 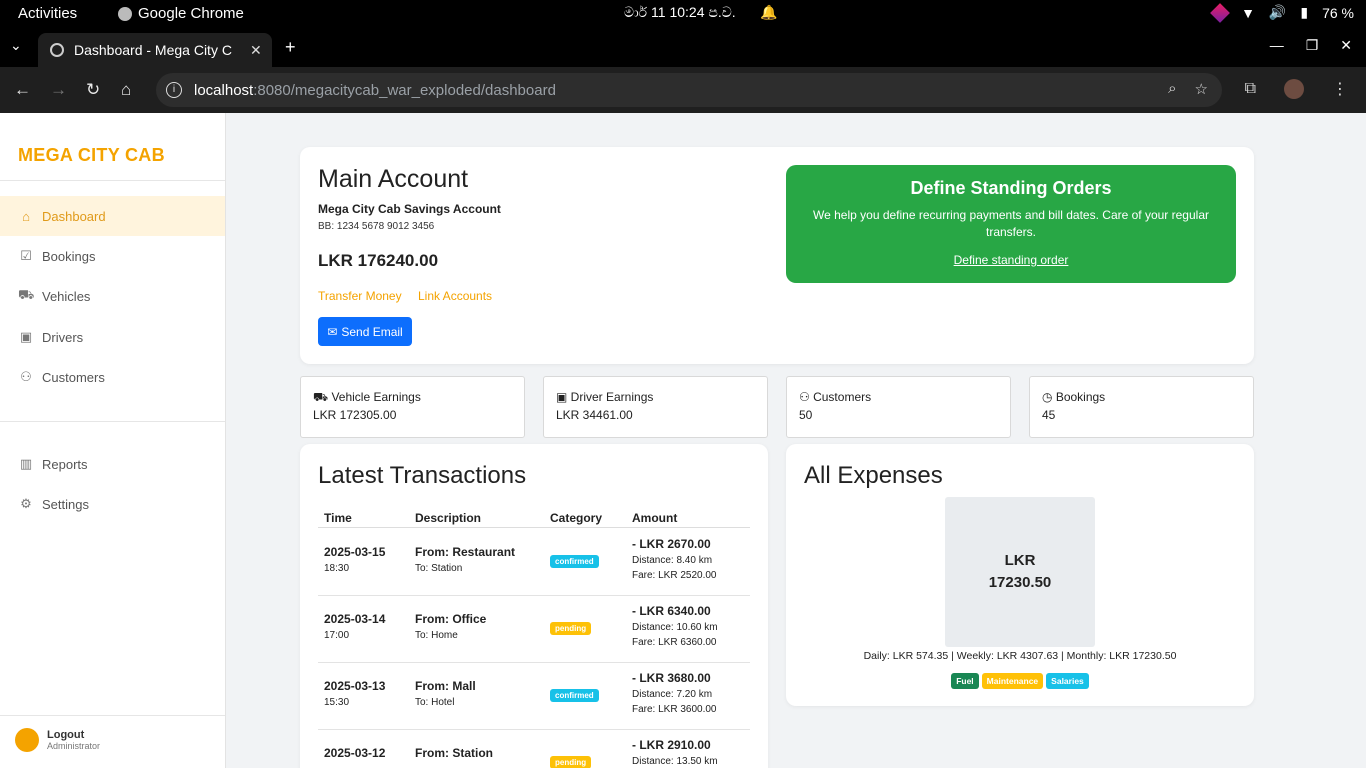 What do you see at coordinates (1012, 681) in the screenshot?
I see `tag-maintenance: Maintenance` at bounding box center [1012, 681].